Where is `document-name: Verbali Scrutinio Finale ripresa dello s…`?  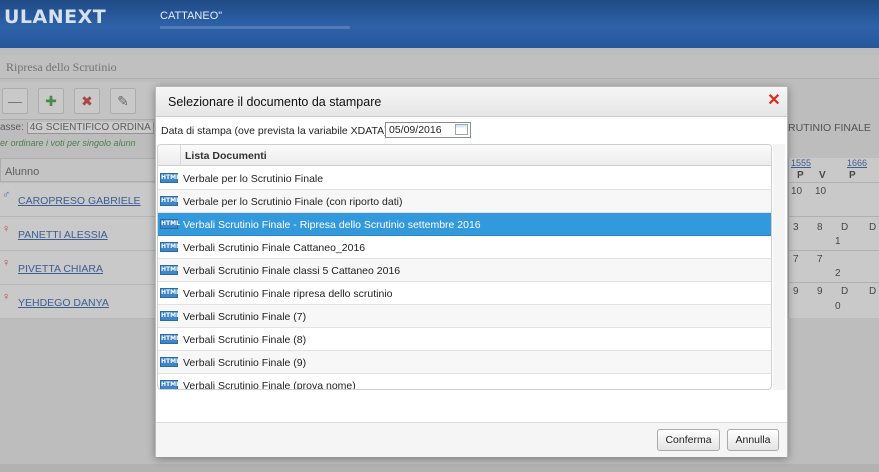 document-name: Verbali Scrutinio Finale ripresa dello s… is located at coordinates (288, 294).